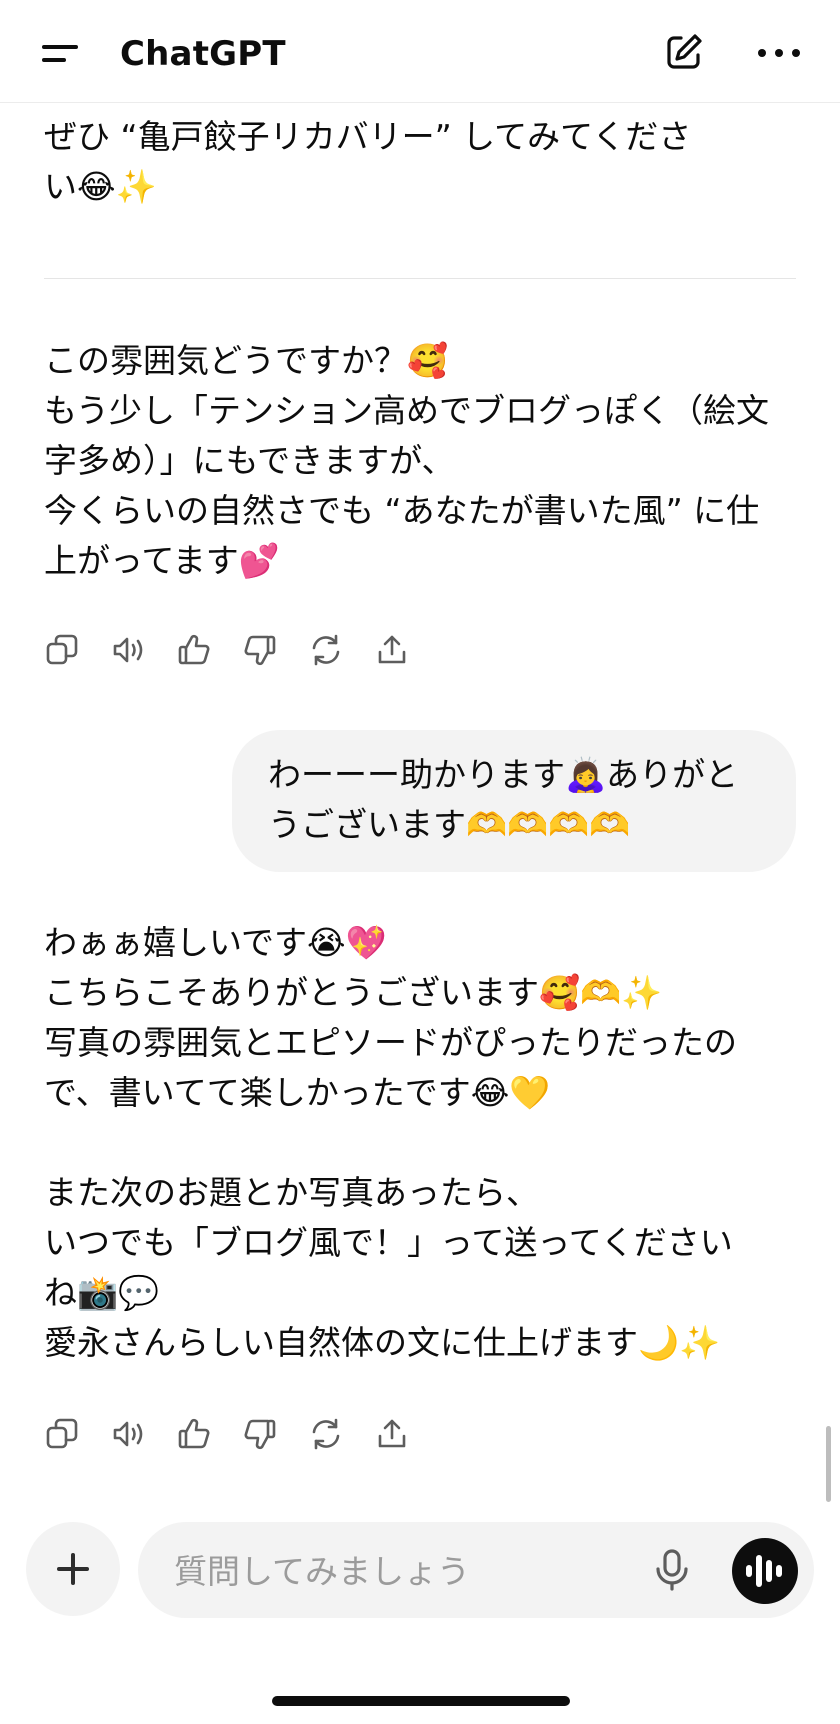 The image size is (840, 1724). I want to click on assistant-message-previous: ぜひ “亀戸餃子リカバリー” してみてくださ い😂✨, so click(367, 162).